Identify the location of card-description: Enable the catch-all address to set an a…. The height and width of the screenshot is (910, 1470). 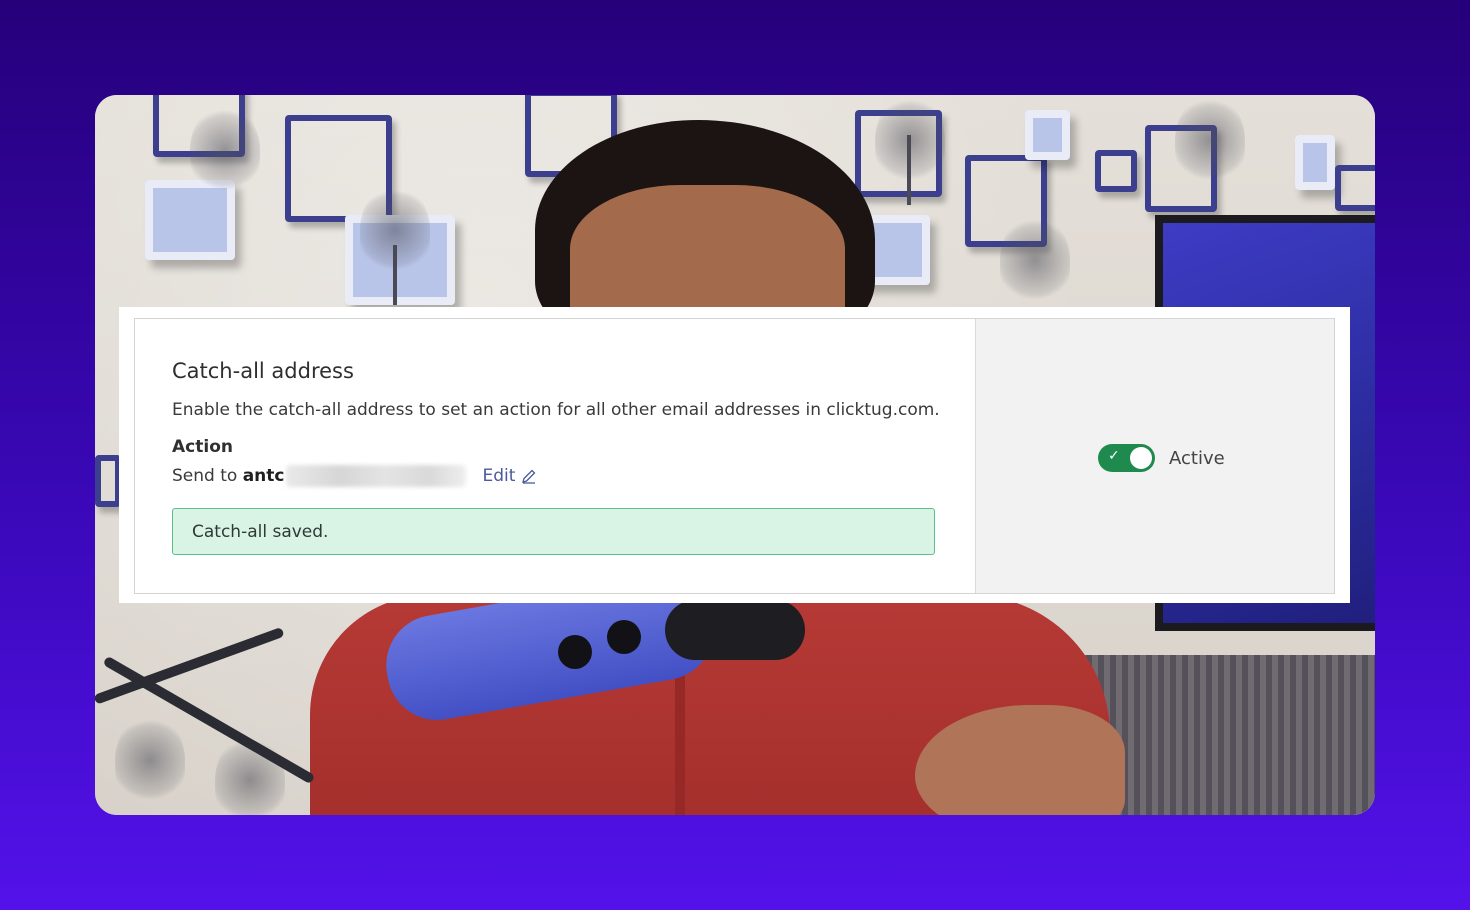
(556, 410).